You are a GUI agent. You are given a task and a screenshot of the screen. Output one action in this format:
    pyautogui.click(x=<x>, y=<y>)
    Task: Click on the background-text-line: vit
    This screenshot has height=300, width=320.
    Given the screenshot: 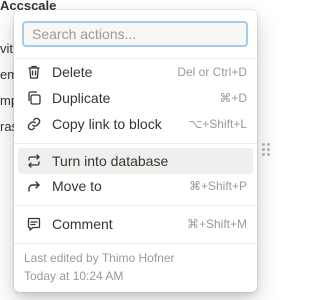 What is the action you would take?
    pyautogui.click(x=6, y=48)
    